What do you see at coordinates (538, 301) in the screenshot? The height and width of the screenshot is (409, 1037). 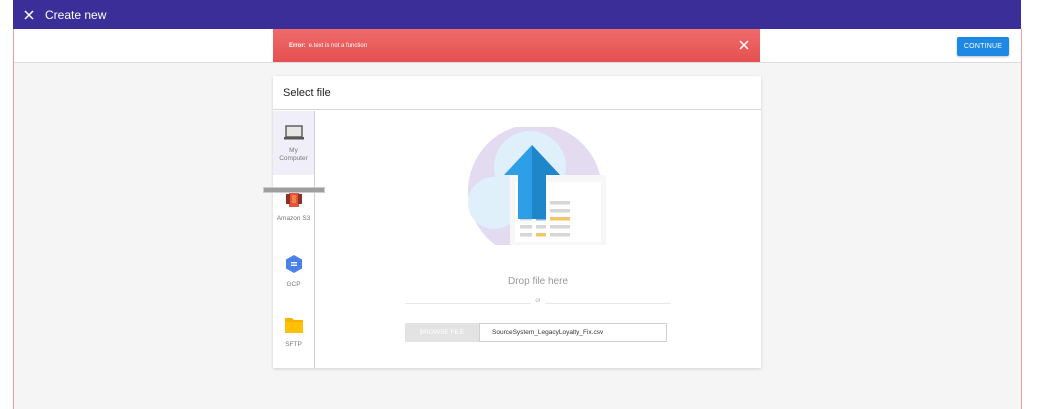 I see `or-separator: or` at bounding box center [538, 301].